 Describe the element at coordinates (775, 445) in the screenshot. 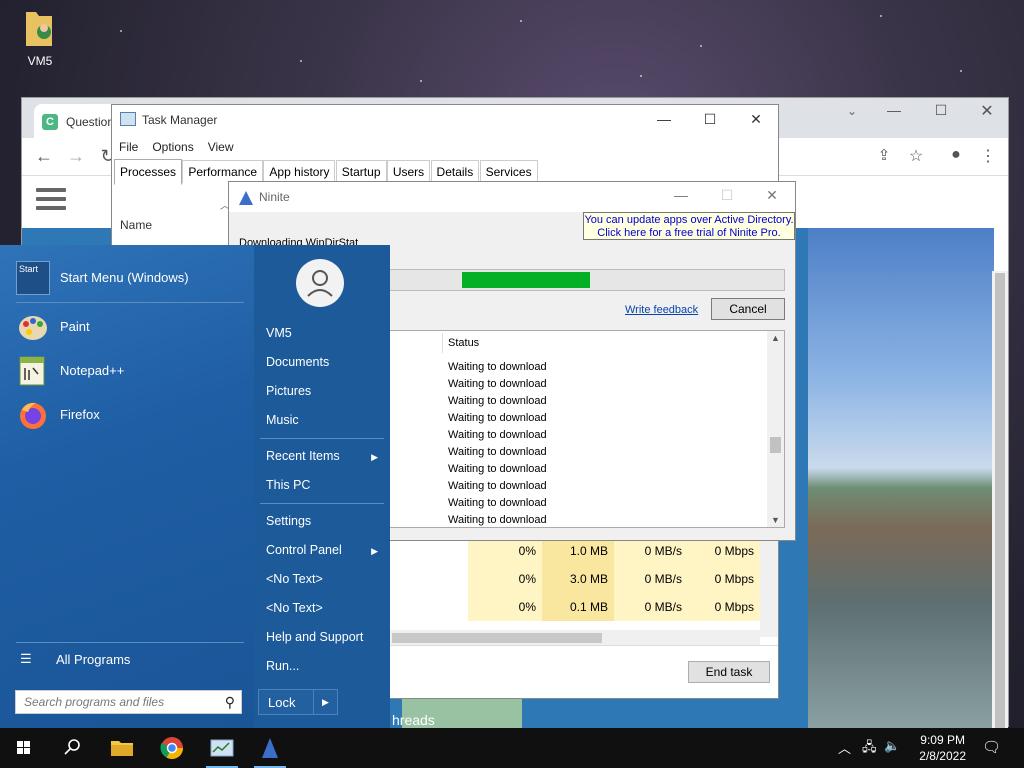

I see `scroll-thumb` at that location.